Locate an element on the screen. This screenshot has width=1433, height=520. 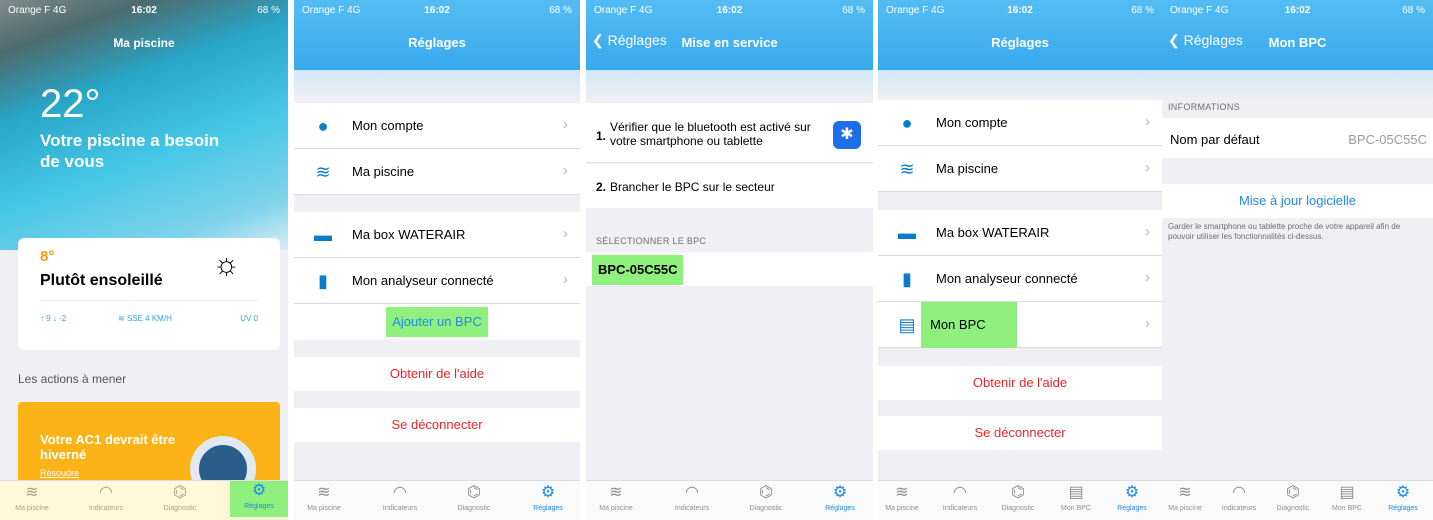
row-label: Ma box WATERAIR is located at coordinates (993, 232).